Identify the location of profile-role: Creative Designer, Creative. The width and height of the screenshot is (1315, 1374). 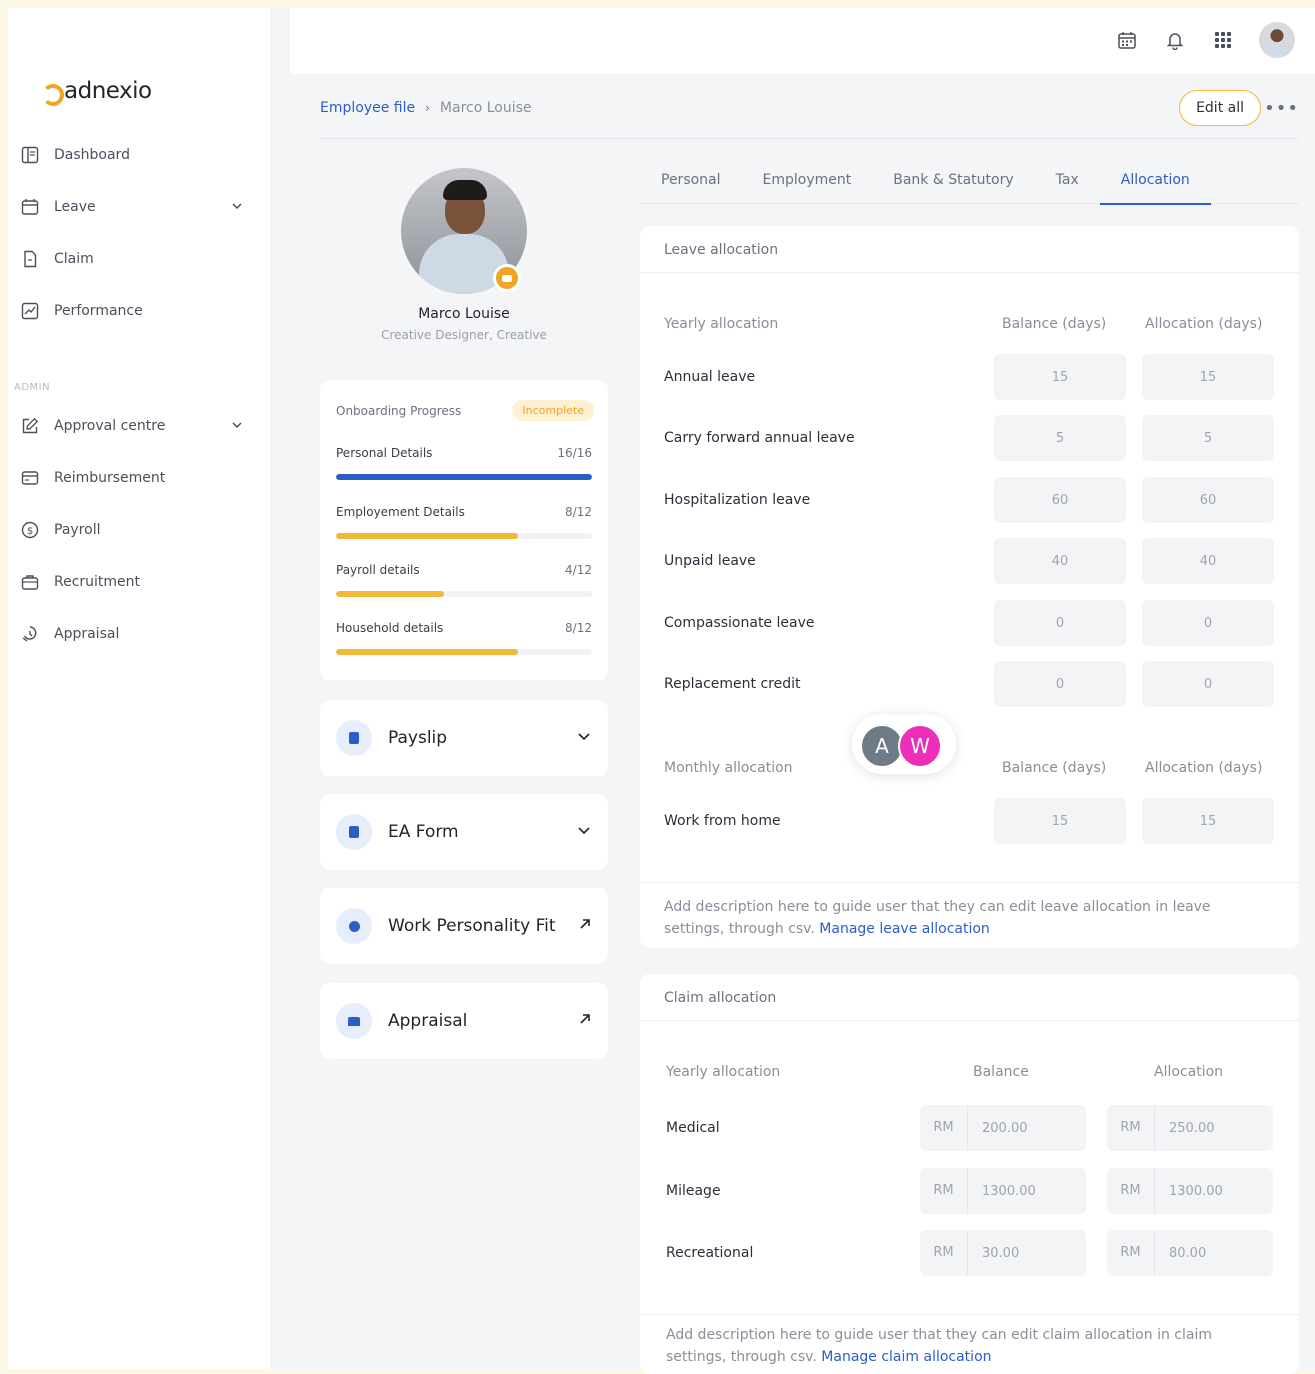
(464, 335).